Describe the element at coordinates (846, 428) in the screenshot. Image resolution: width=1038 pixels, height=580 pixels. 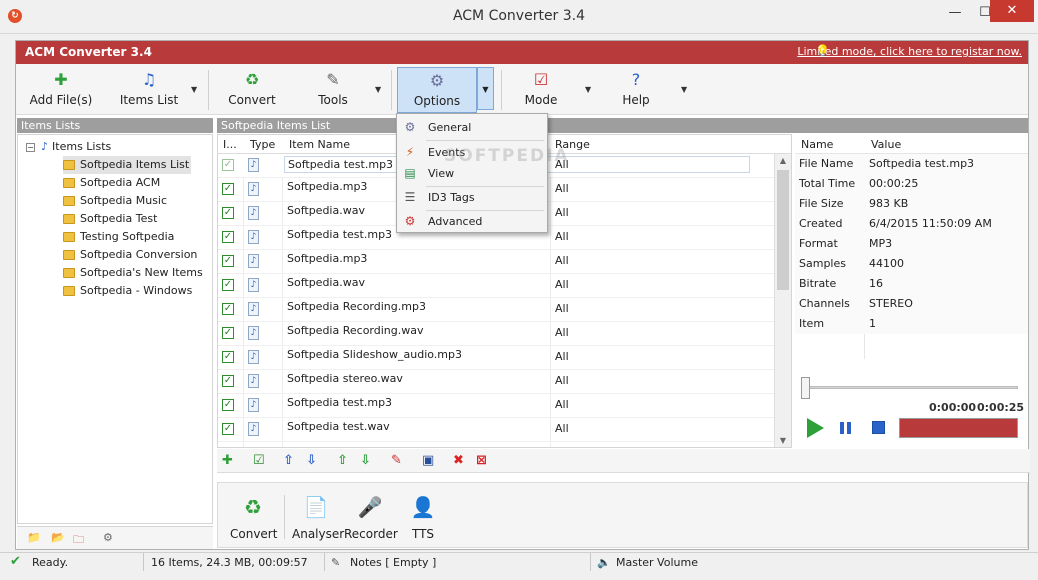
I see `pause-icon` at that location.